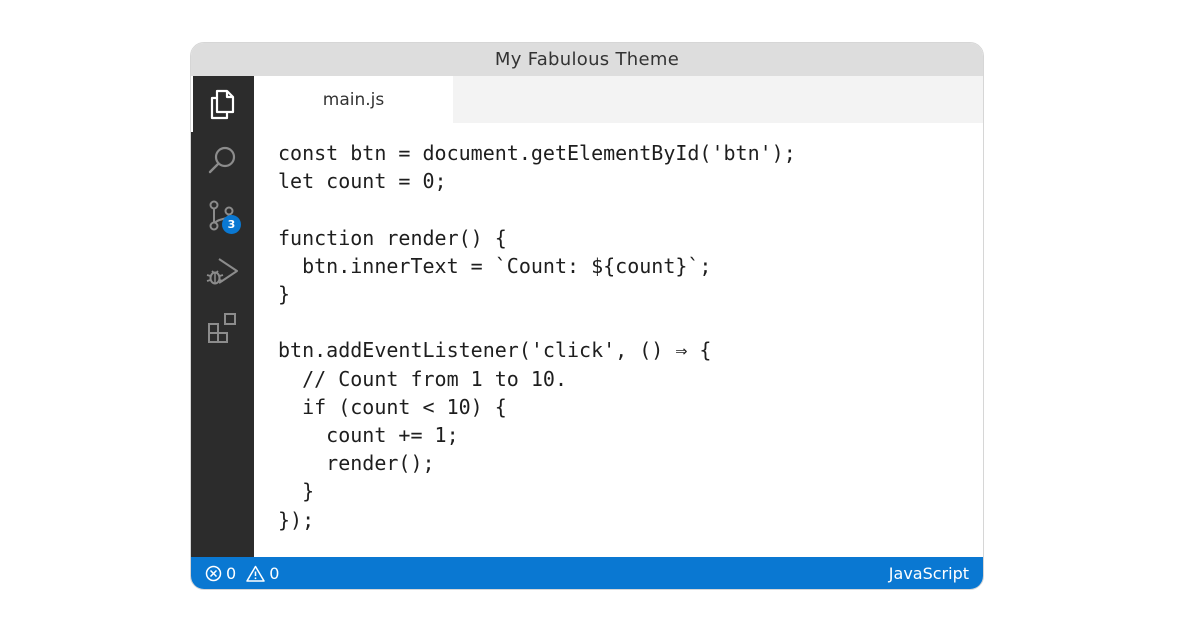 This screenshot has width=1200, height=630. I want to click on code-line: });, so click(537, 520).